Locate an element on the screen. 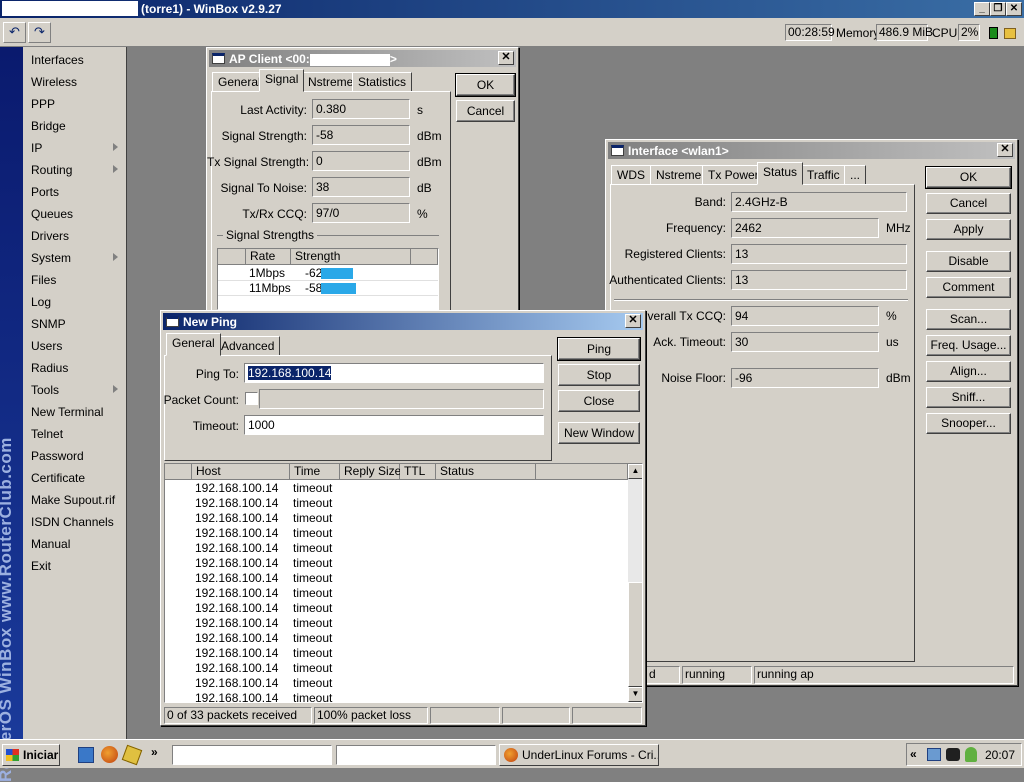 The width and height of the screenshot is (1024, 782). new-window-button: New Window is located at coordinates (599, 433).